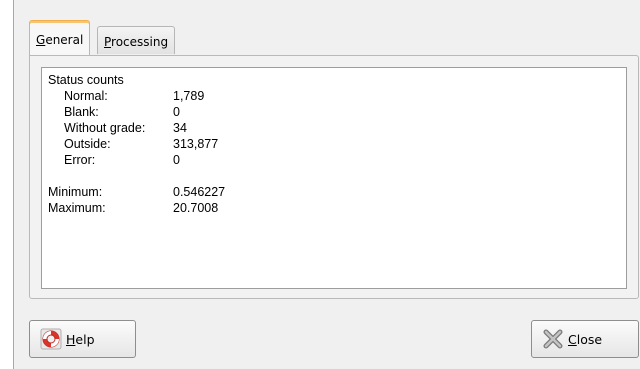  Describe the element at coordinates (337, 128) in the screenshot. I see `count-row-without-grade: Without grade: 34` at that location.